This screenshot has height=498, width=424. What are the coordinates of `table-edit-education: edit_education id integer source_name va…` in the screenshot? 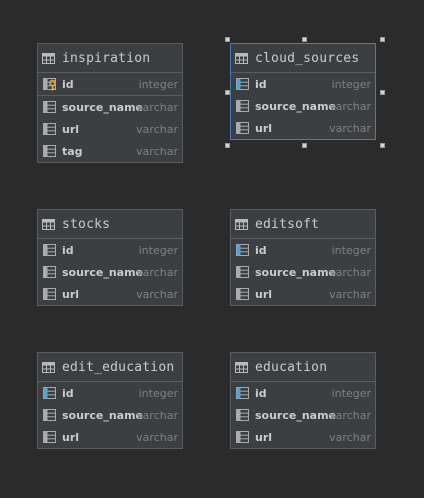 It's located at (110, 400).